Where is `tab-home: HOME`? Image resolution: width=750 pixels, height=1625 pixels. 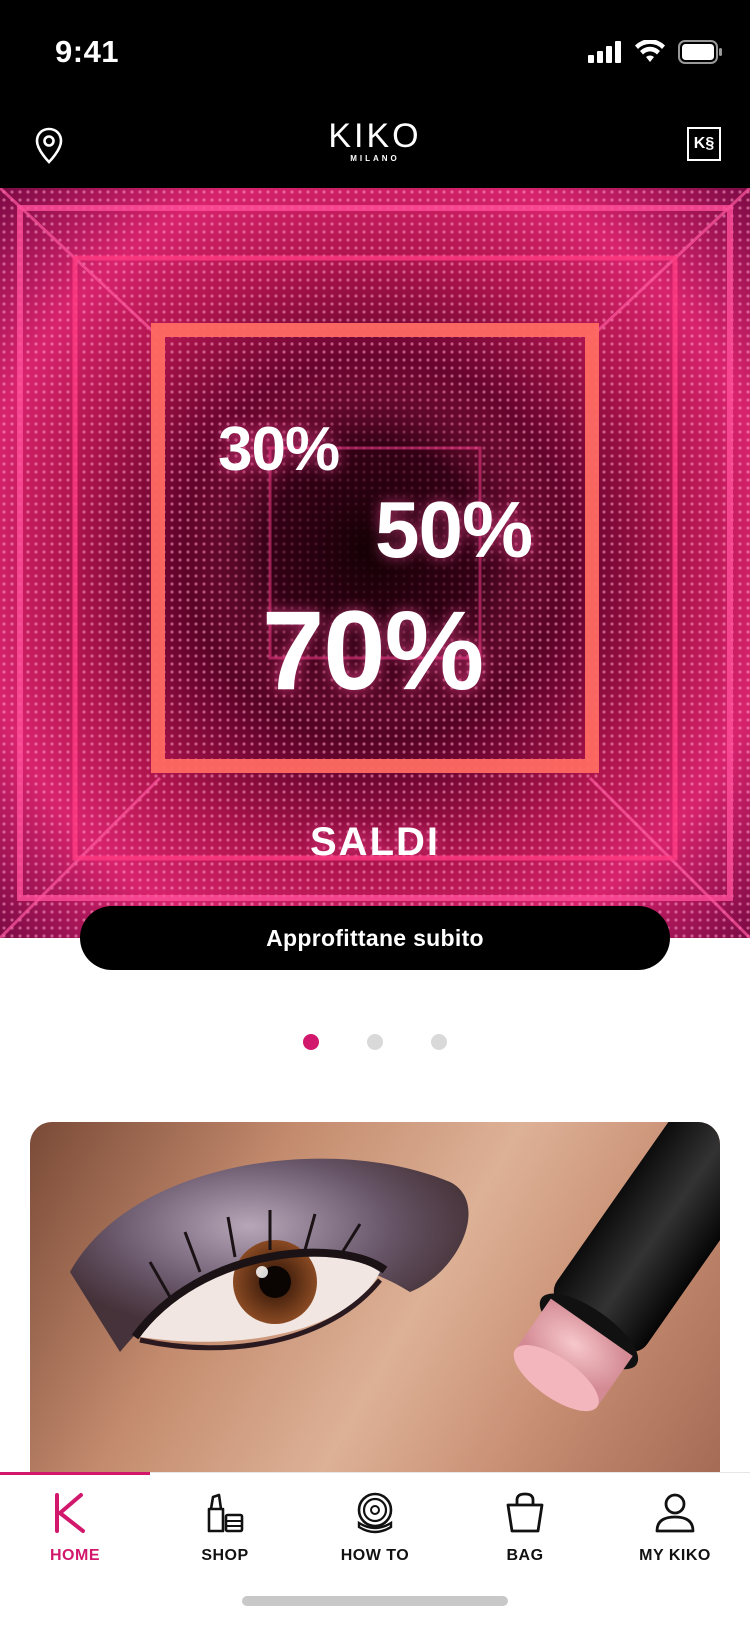 tab-home: HOME is located at coordinates (75, 1528).